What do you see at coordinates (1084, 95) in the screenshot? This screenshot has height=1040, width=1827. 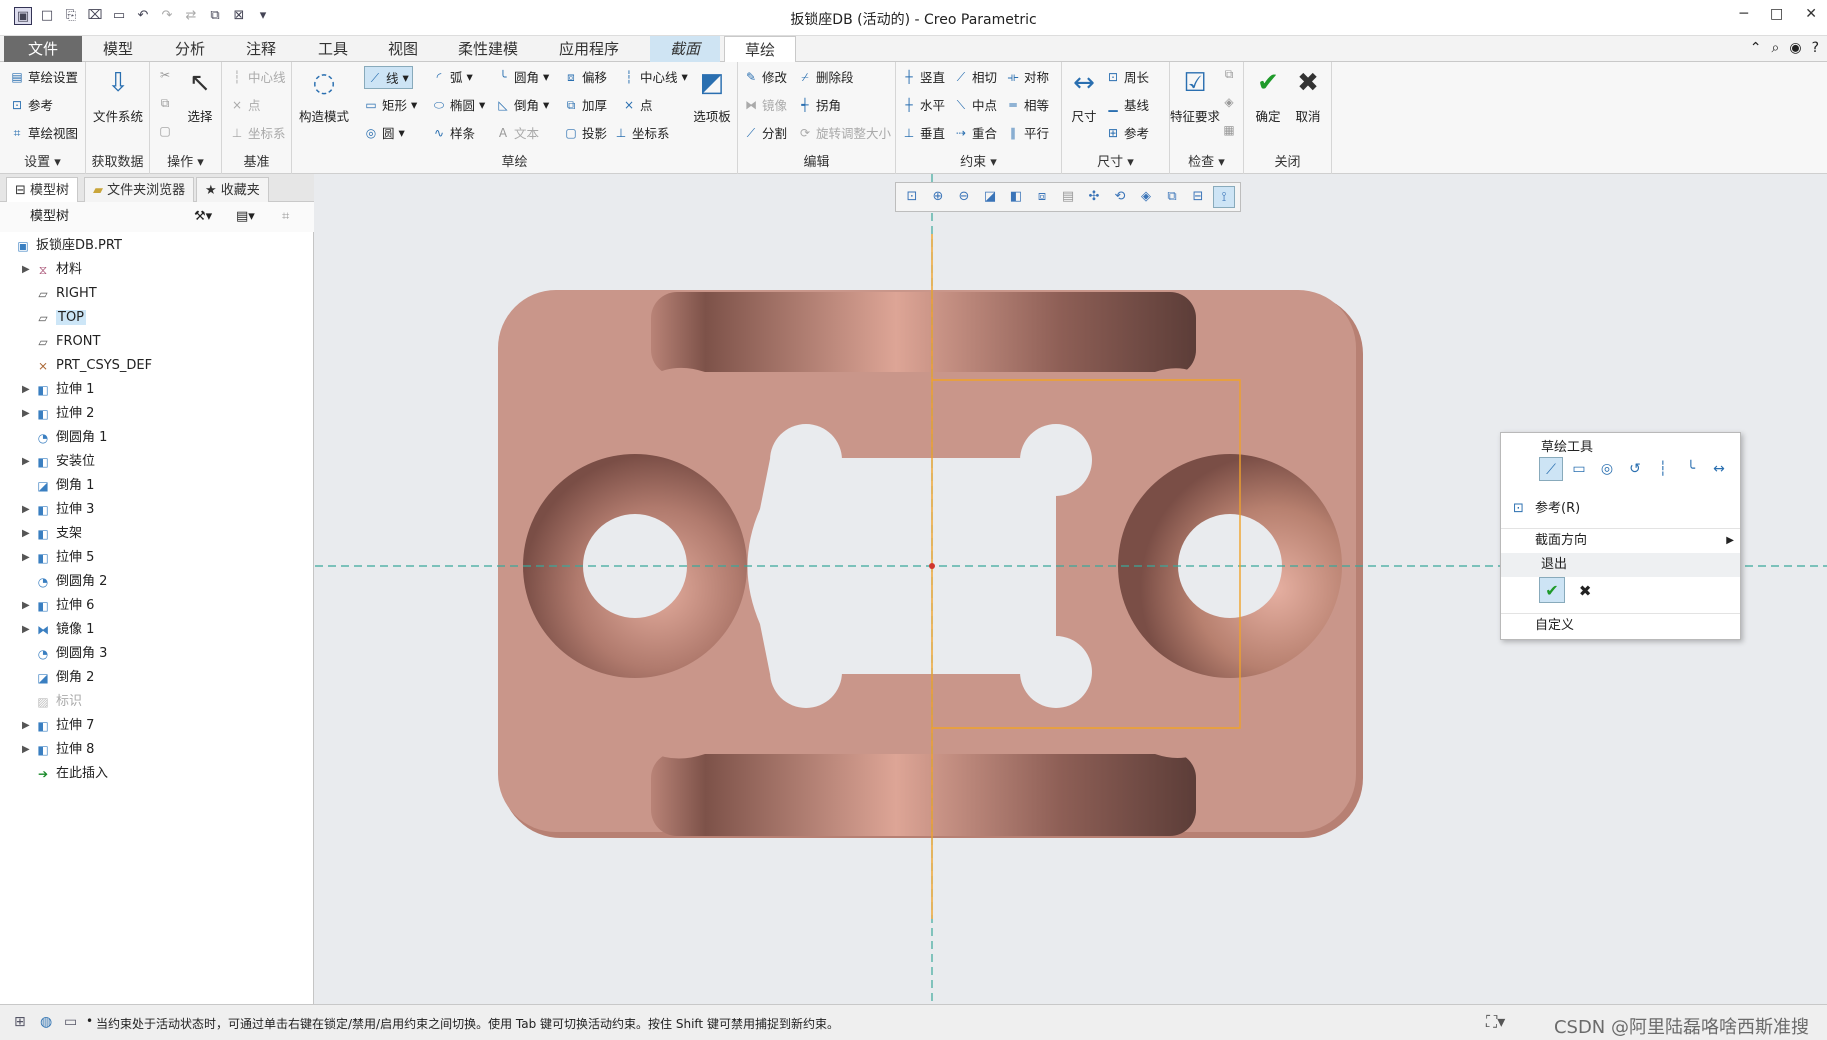 I see `dimension-button: ↔ 尺寸` at bounding box center [1084, 95].